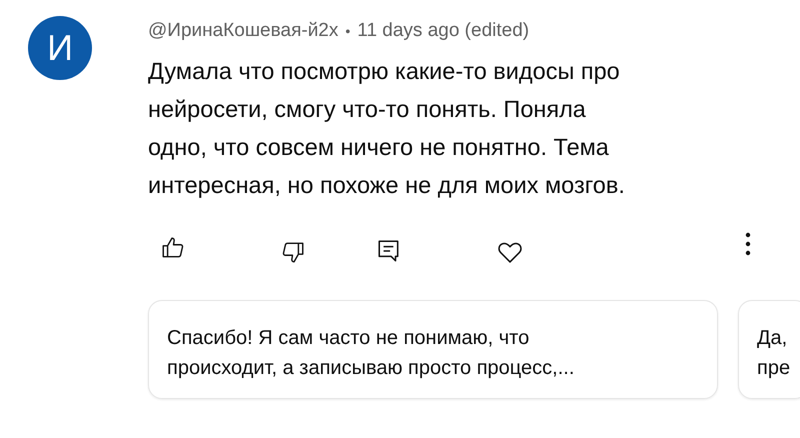  I want to click on avatar: И, so click(60, 48).